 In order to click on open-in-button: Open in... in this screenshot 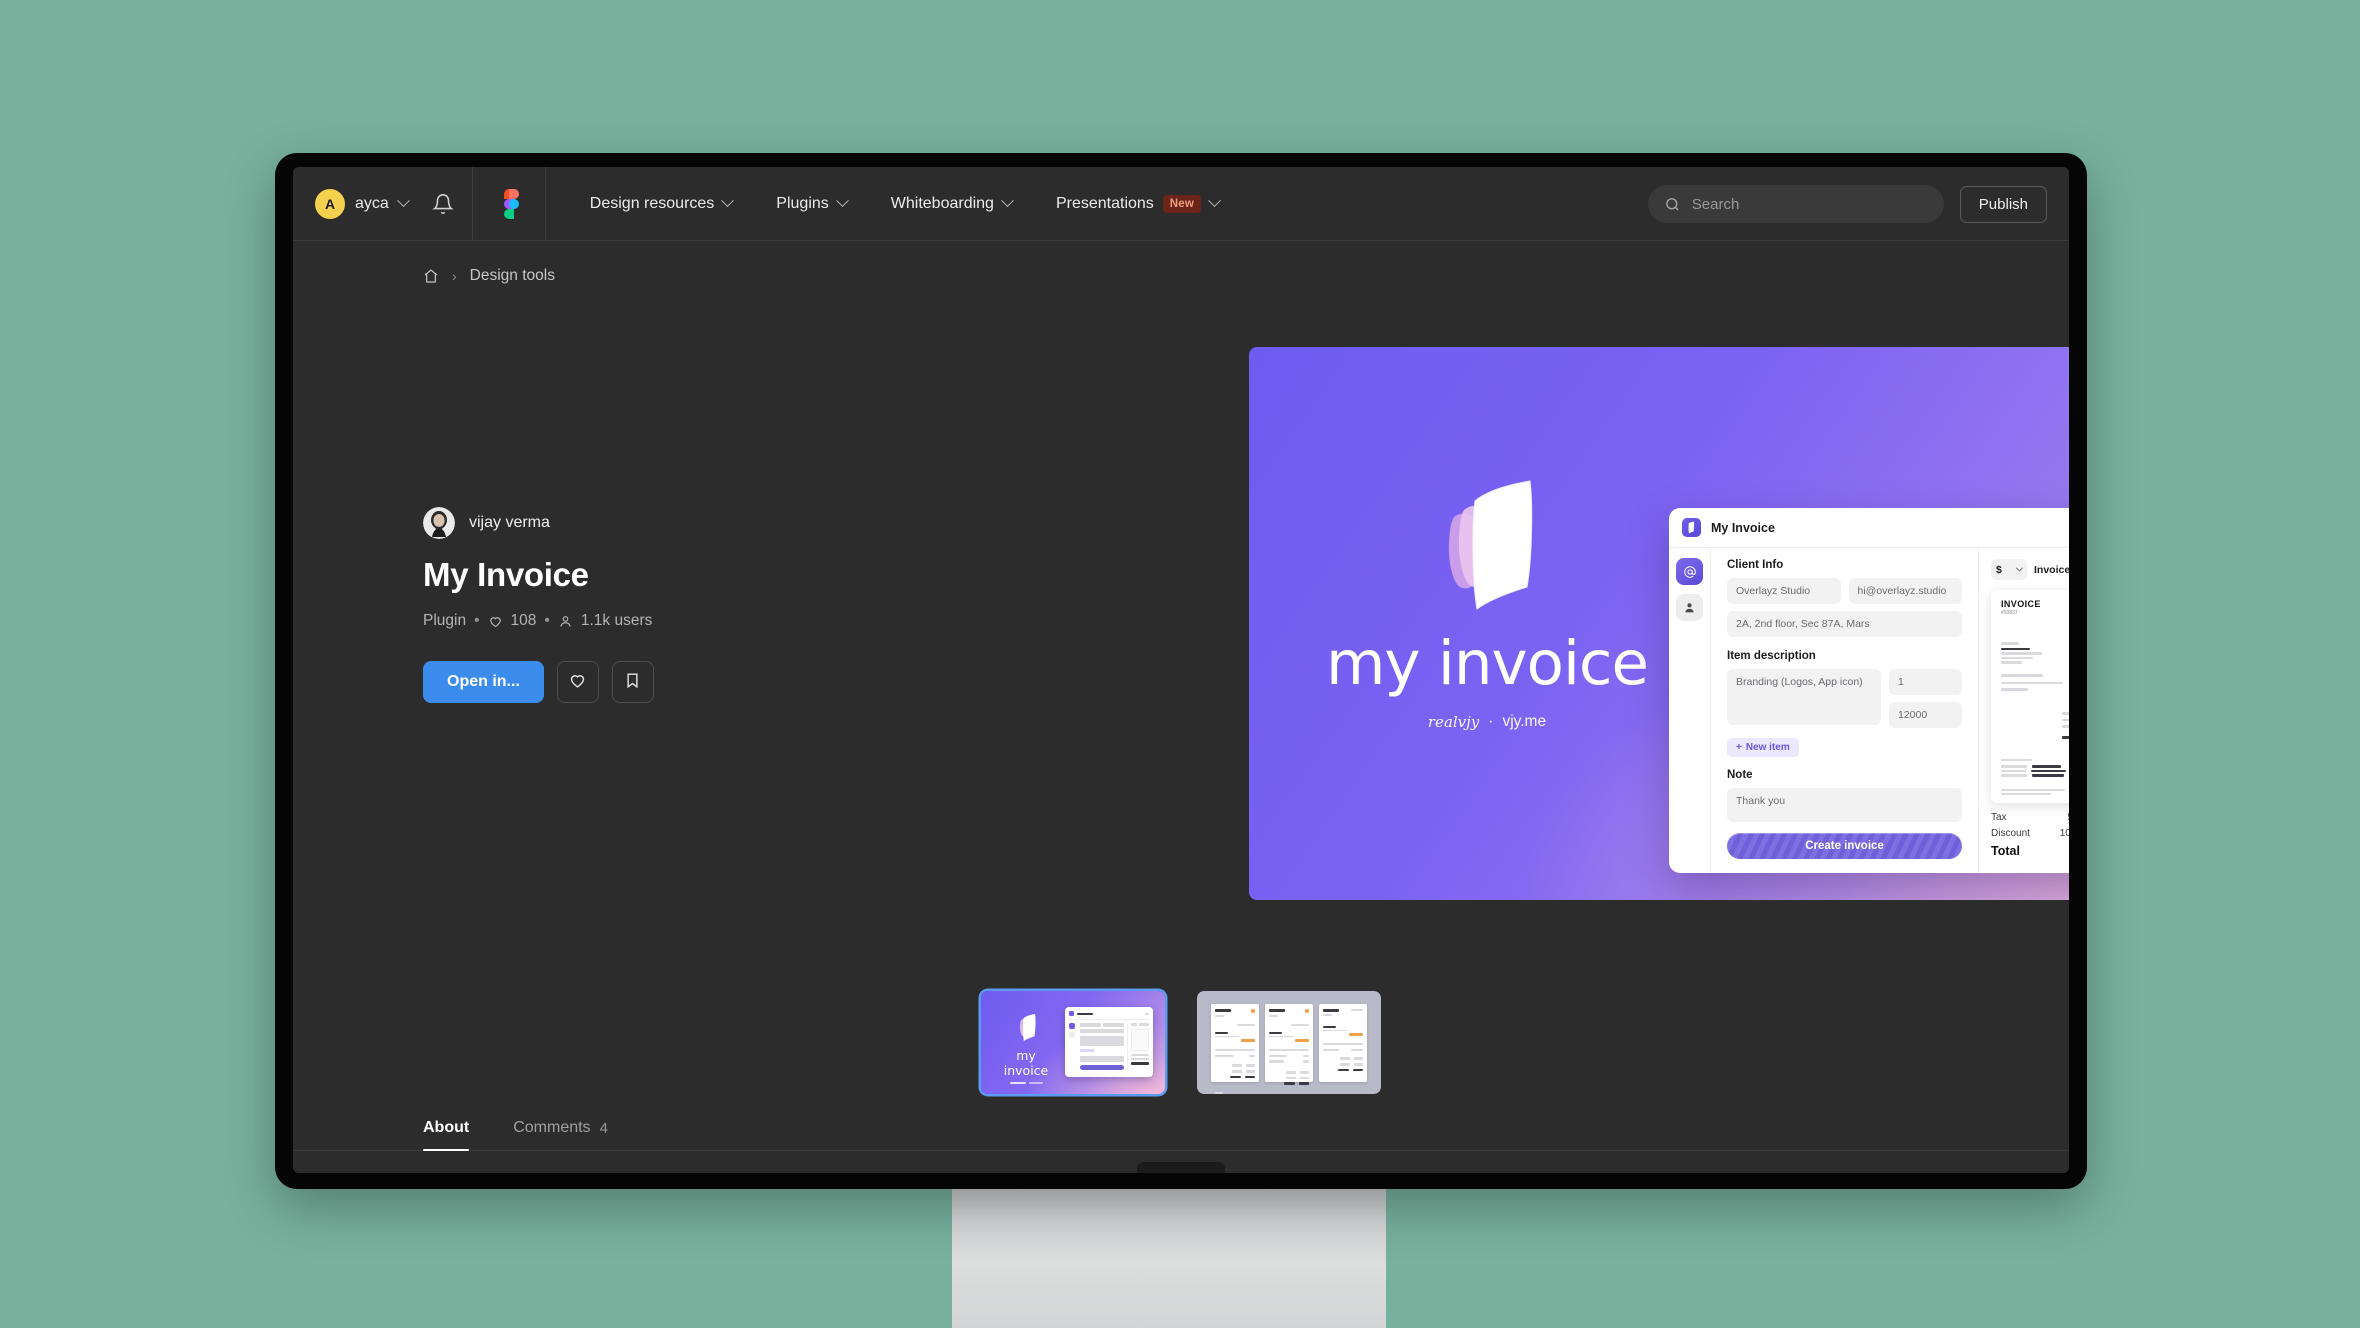, I will do `click(483, 682)`.